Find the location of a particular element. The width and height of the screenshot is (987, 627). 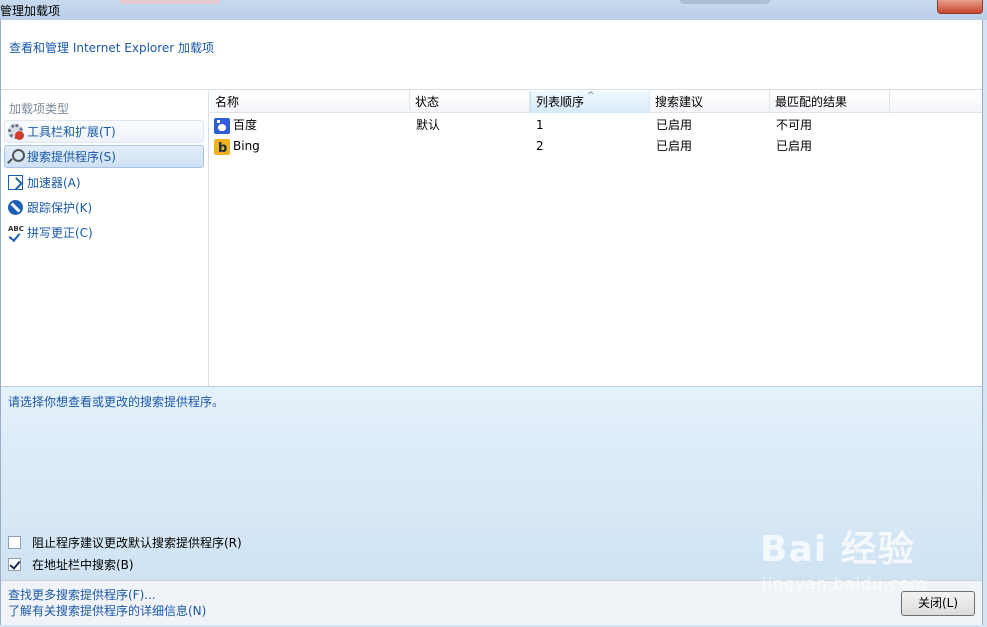

search-icon is located at coordinates (16, 156).